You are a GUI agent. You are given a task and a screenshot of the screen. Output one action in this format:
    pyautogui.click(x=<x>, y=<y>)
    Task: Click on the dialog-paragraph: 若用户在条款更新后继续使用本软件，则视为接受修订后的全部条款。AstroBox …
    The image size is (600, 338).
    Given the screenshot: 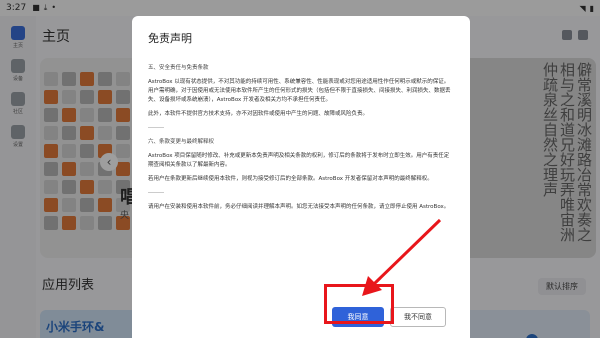 What is the action you would take?
    pyautogui.click(x=290, y=179)
    